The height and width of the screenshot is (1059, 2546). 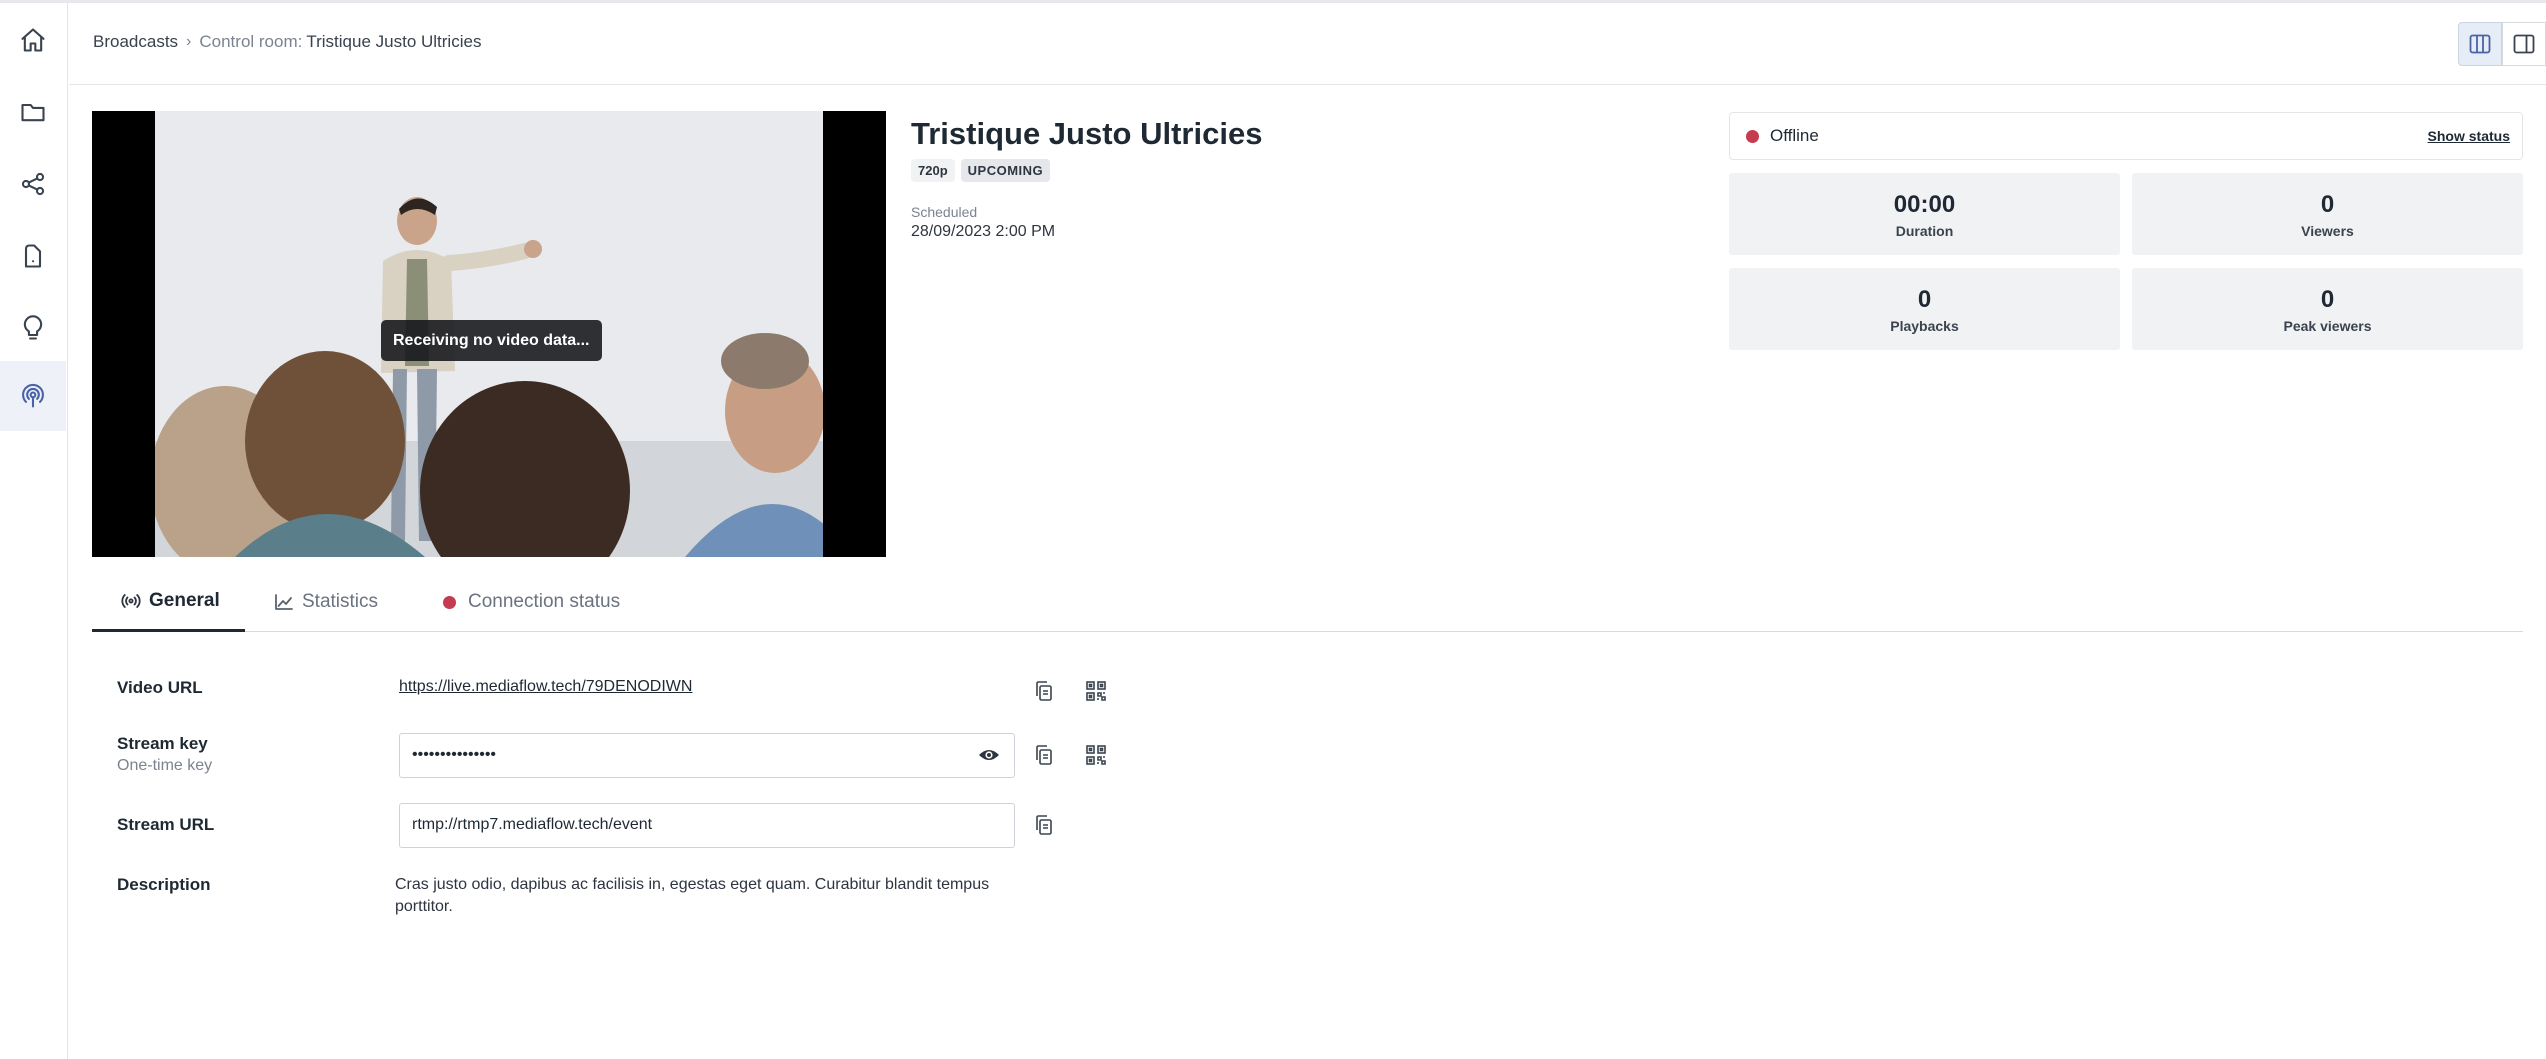 I want to click on layout-toggle, so click(x=2502, y=44).